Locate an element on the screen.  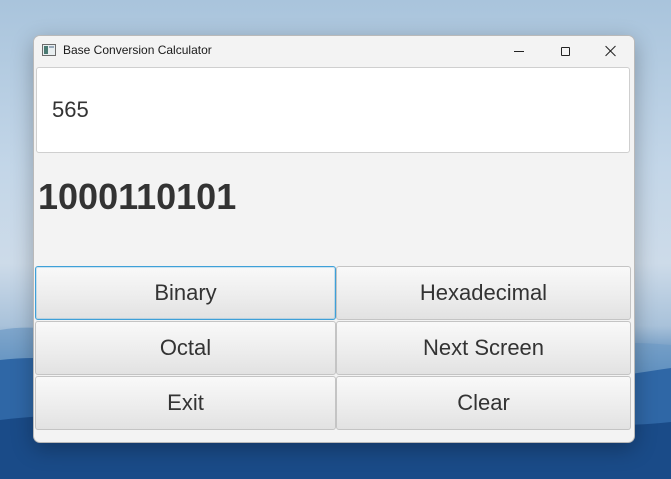
clear-button: Clear is located at coordinates (483, 403).